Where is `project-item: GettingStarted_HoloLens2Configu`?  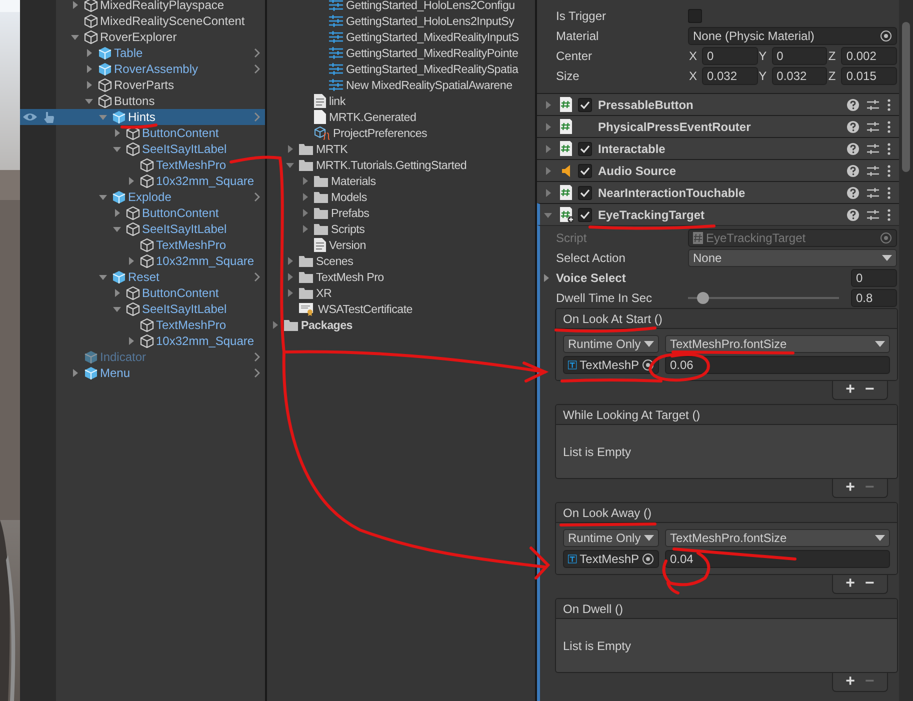 project-item: GettingStarted_HoloLens2Configu is located at coordinates (401, 6).